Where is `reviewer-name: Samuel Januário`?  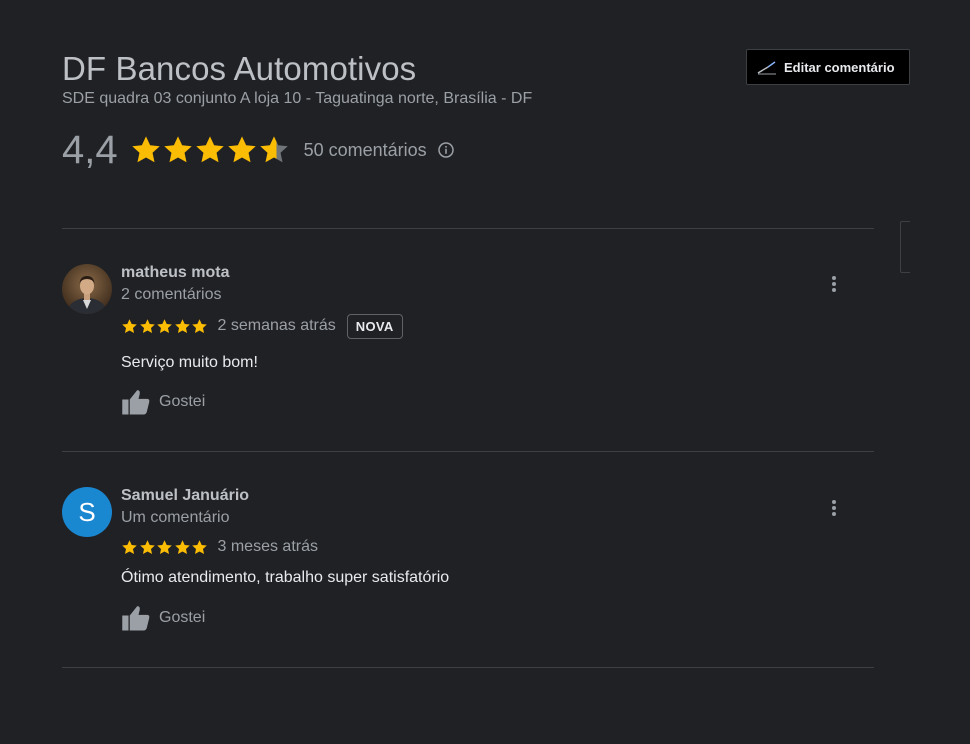 reviewer-name: Samuel Januário is located at coordinates (185, 496).